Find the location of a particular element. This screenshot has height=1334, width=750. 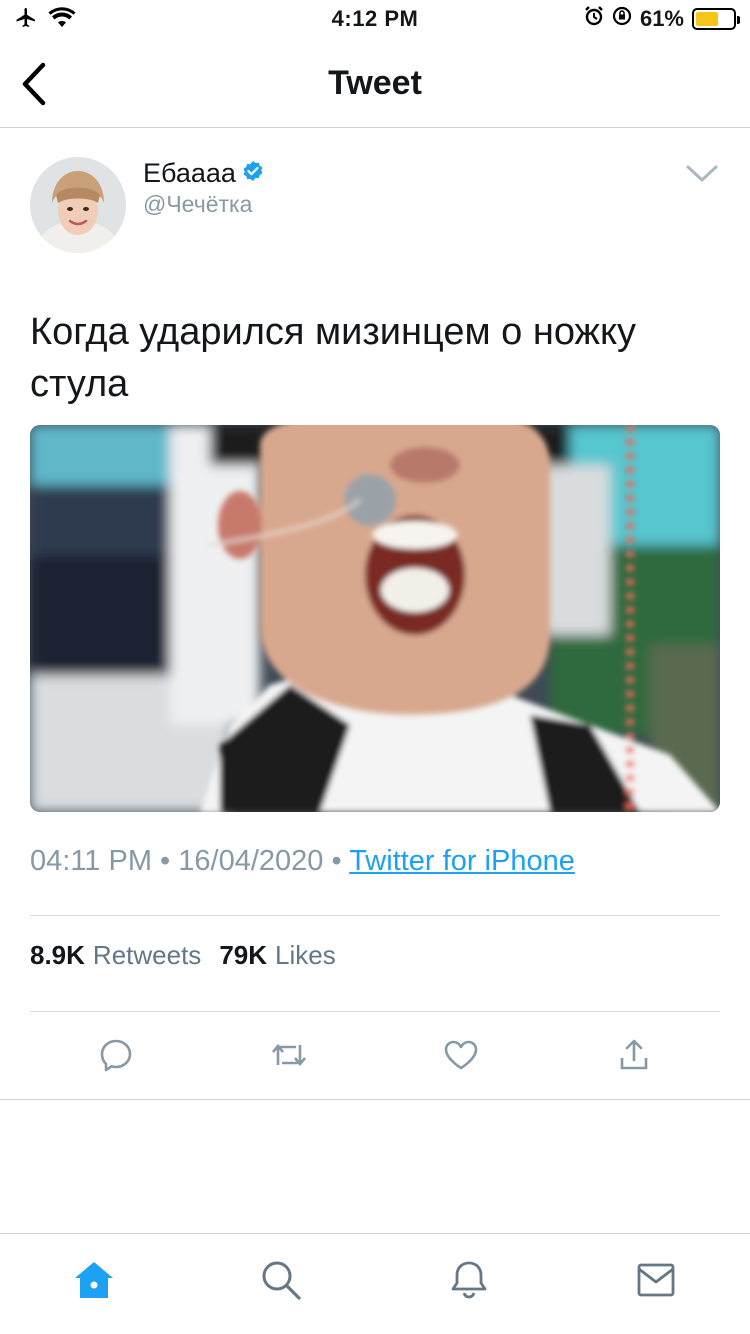

tab-home is located at coordinates (94, 1284).